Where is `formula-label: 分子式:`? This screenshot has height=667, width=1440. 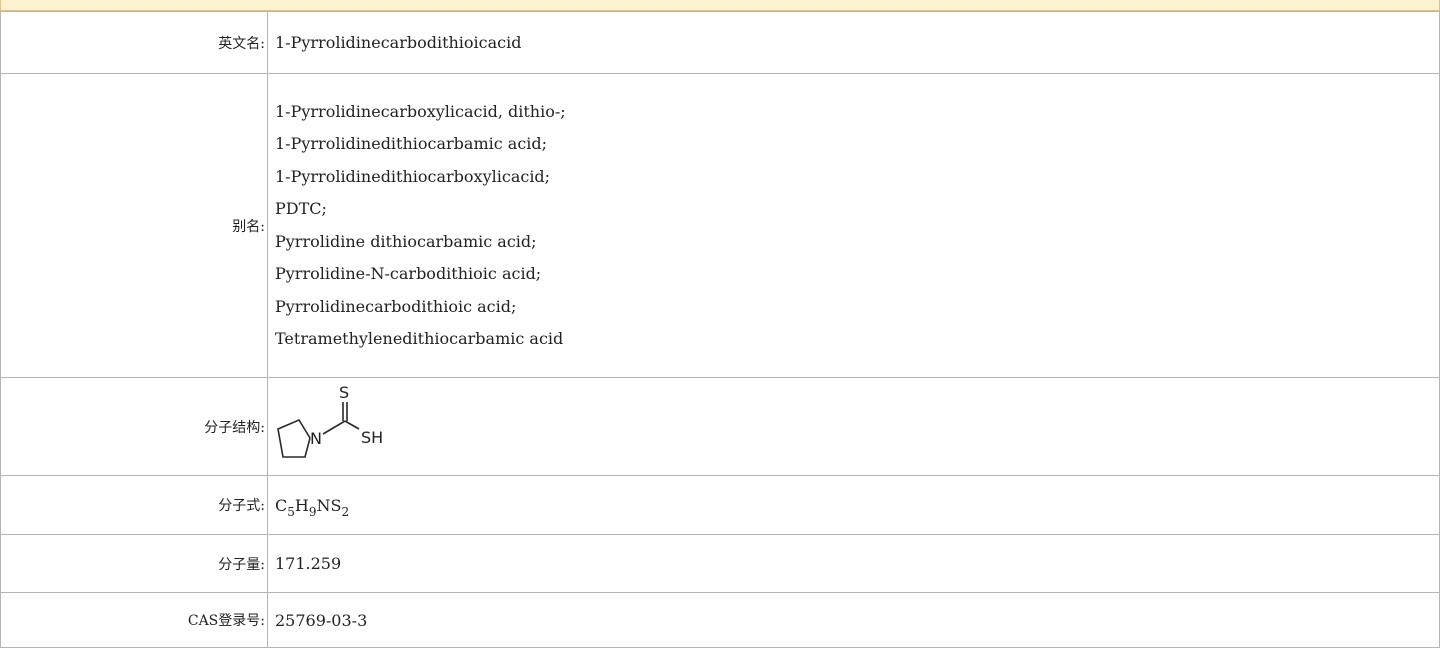
formula-label: 分子式: is located at coordinates (134, 505).